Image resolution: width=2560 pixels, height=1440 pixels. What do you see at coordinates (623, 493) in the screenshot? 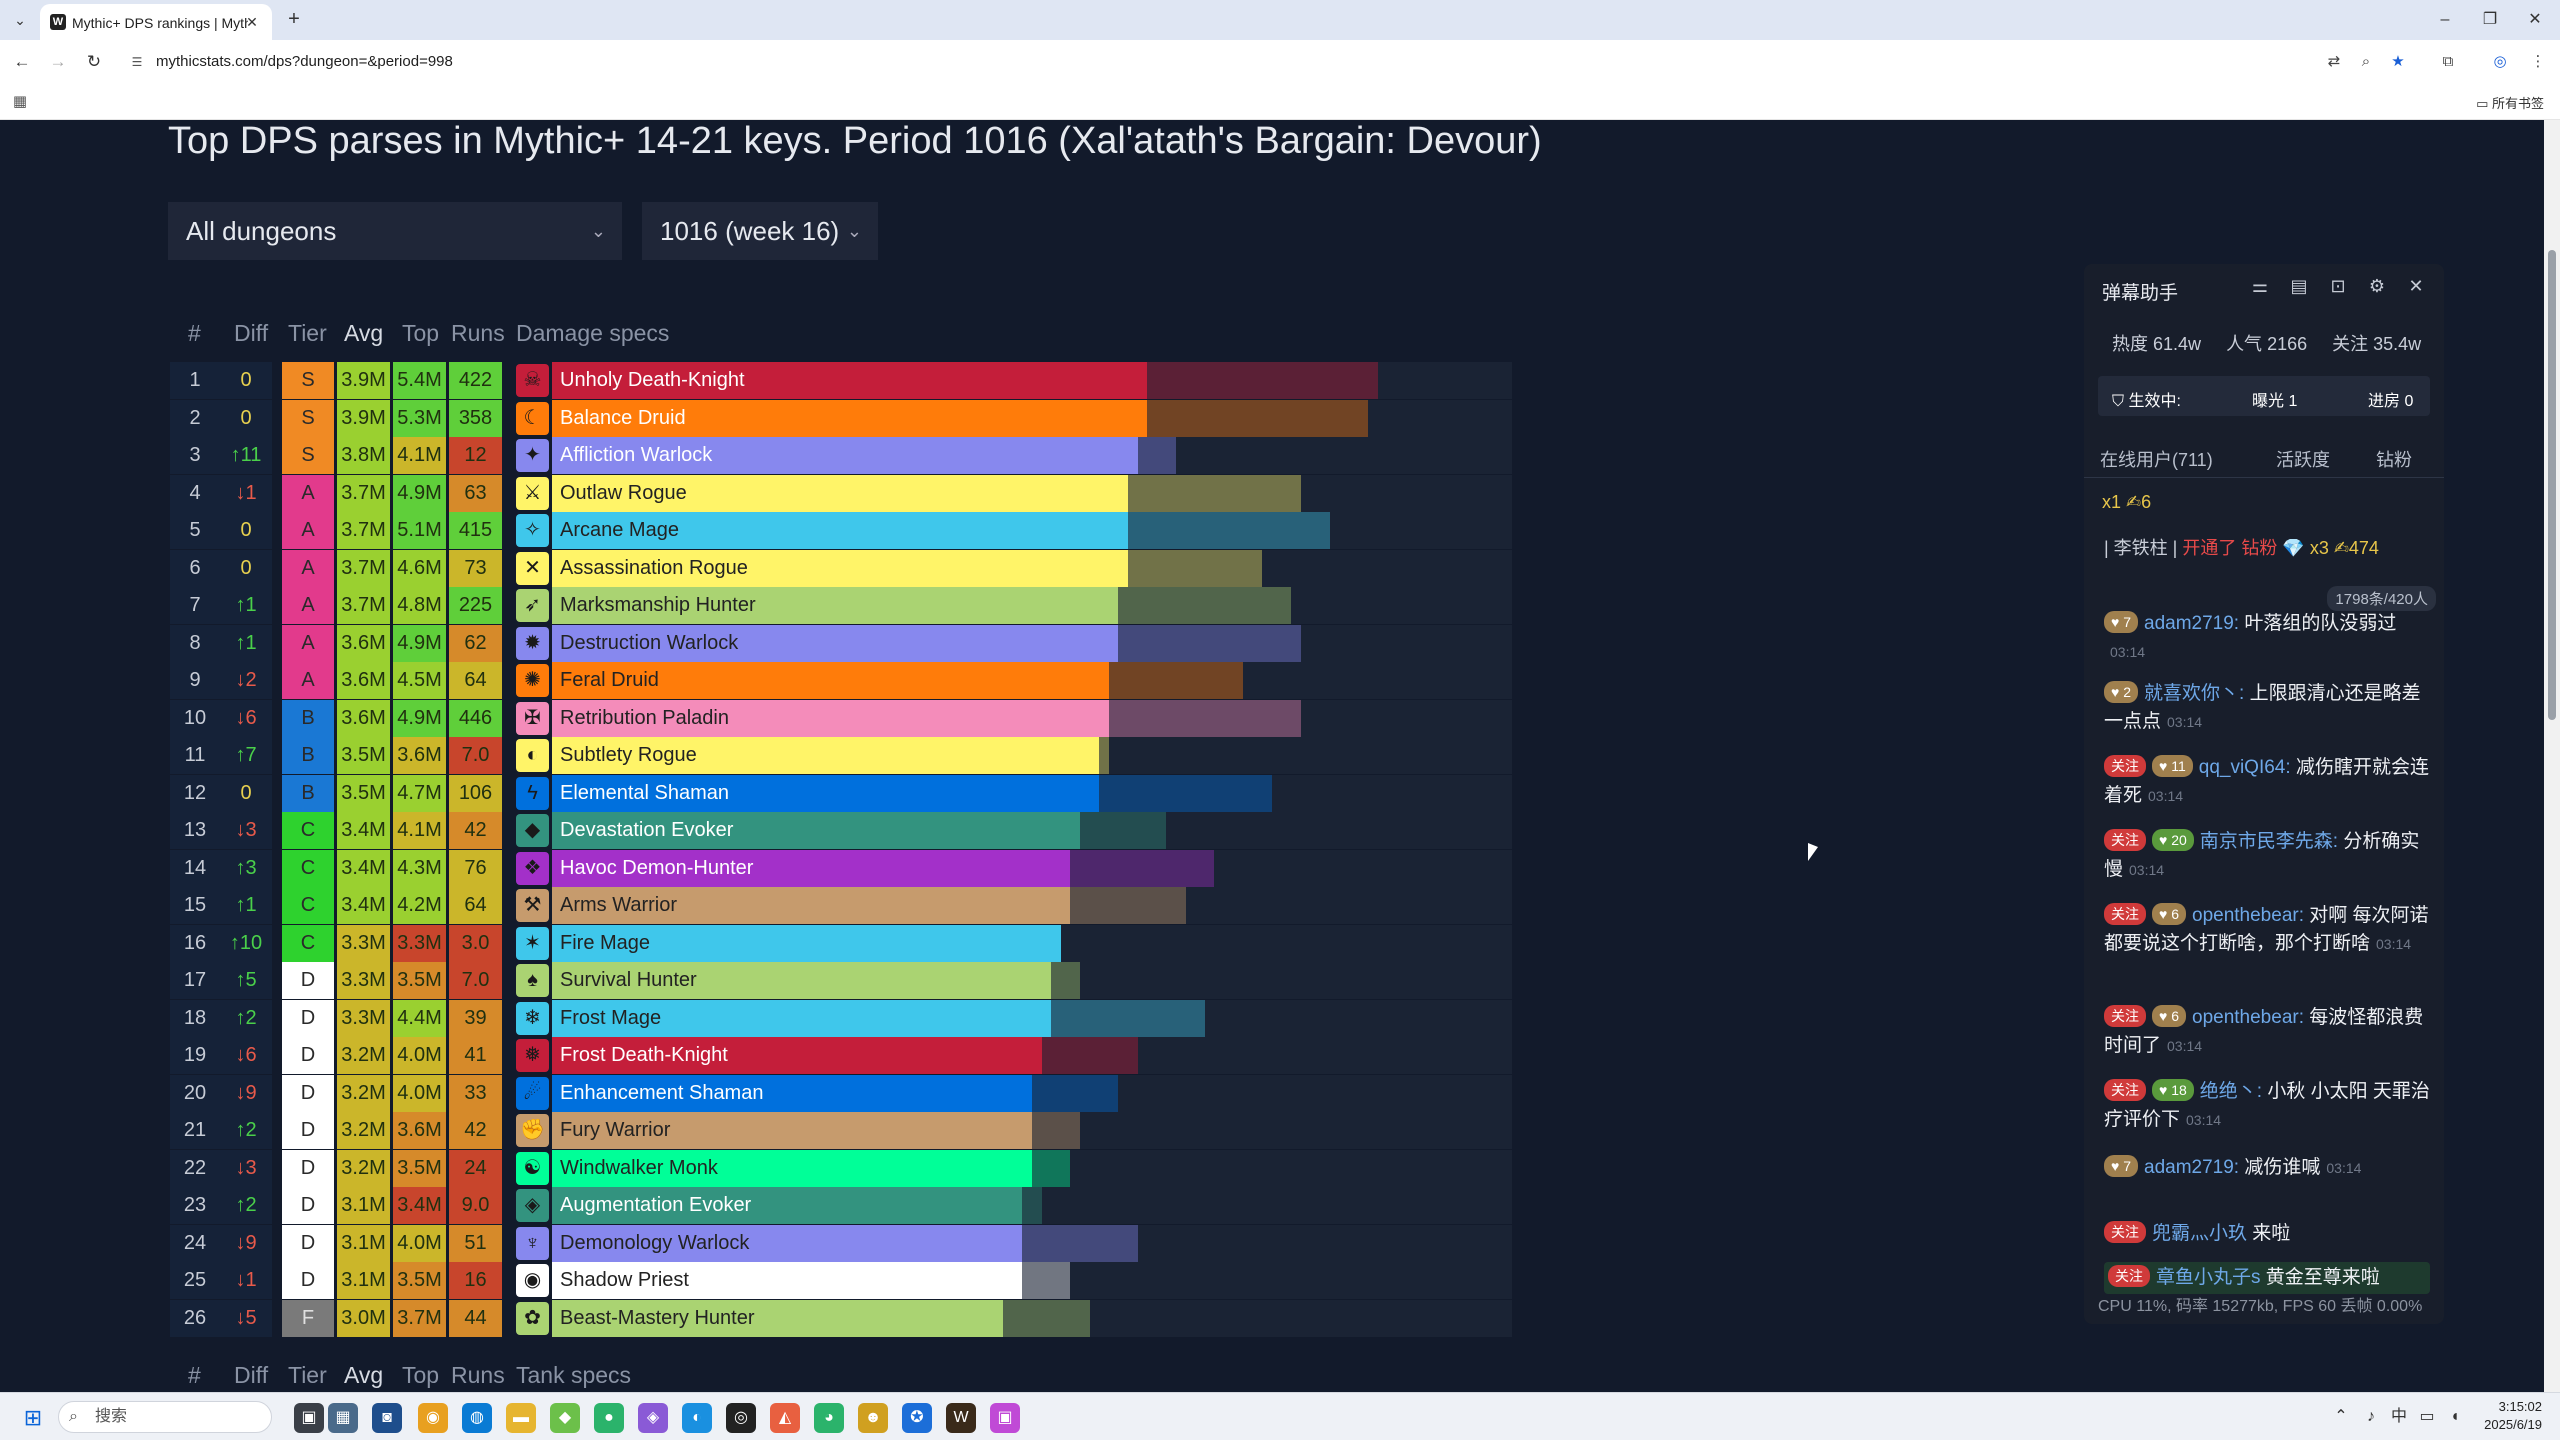
I see `spec-name: Outlaw Rogue` at bounding box center [623, 493].